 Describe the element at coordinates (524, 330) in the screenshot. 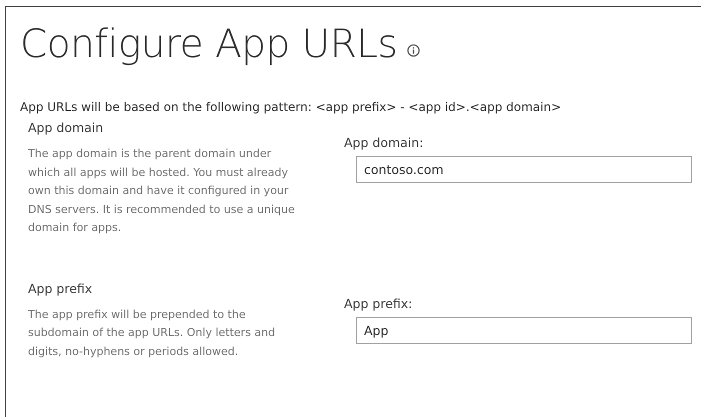

I see `text-field: App` at that location.